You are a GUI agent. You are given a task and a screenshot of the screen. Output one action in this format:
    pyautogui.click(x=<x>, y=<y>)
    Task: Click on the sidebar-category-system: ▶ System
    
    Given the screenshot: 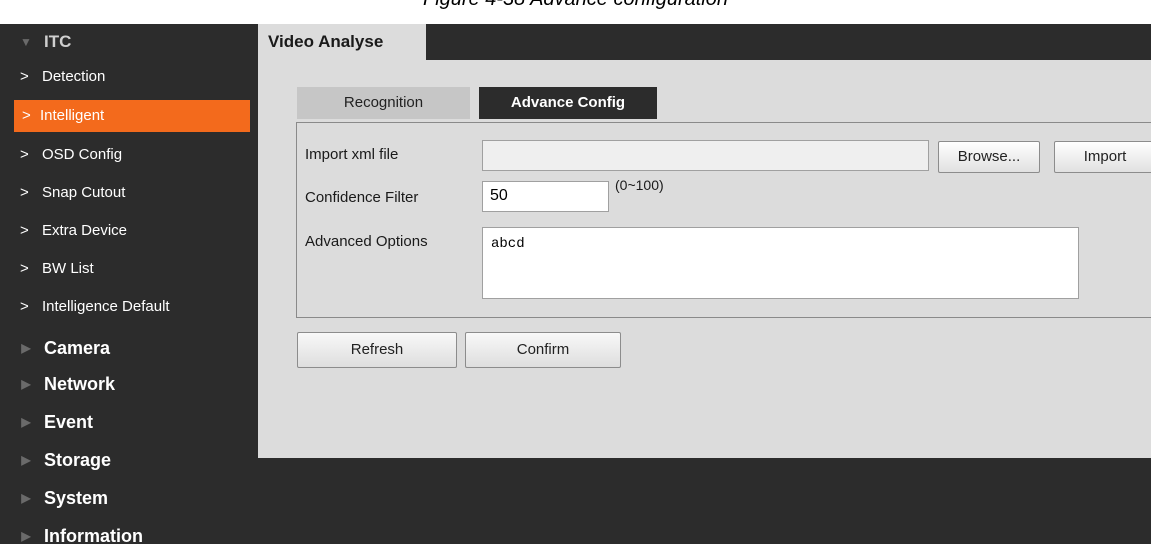 What is the action you would take?
    pyautogui.click(x=129, y=498)
    